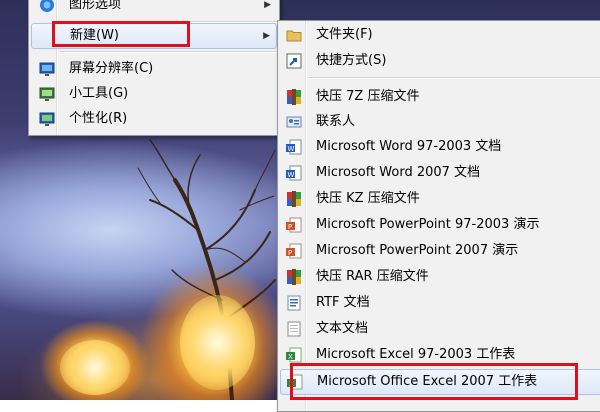  I want to click on menu-item-graphics-options: 图形选项 ▶, so click(154, 8).